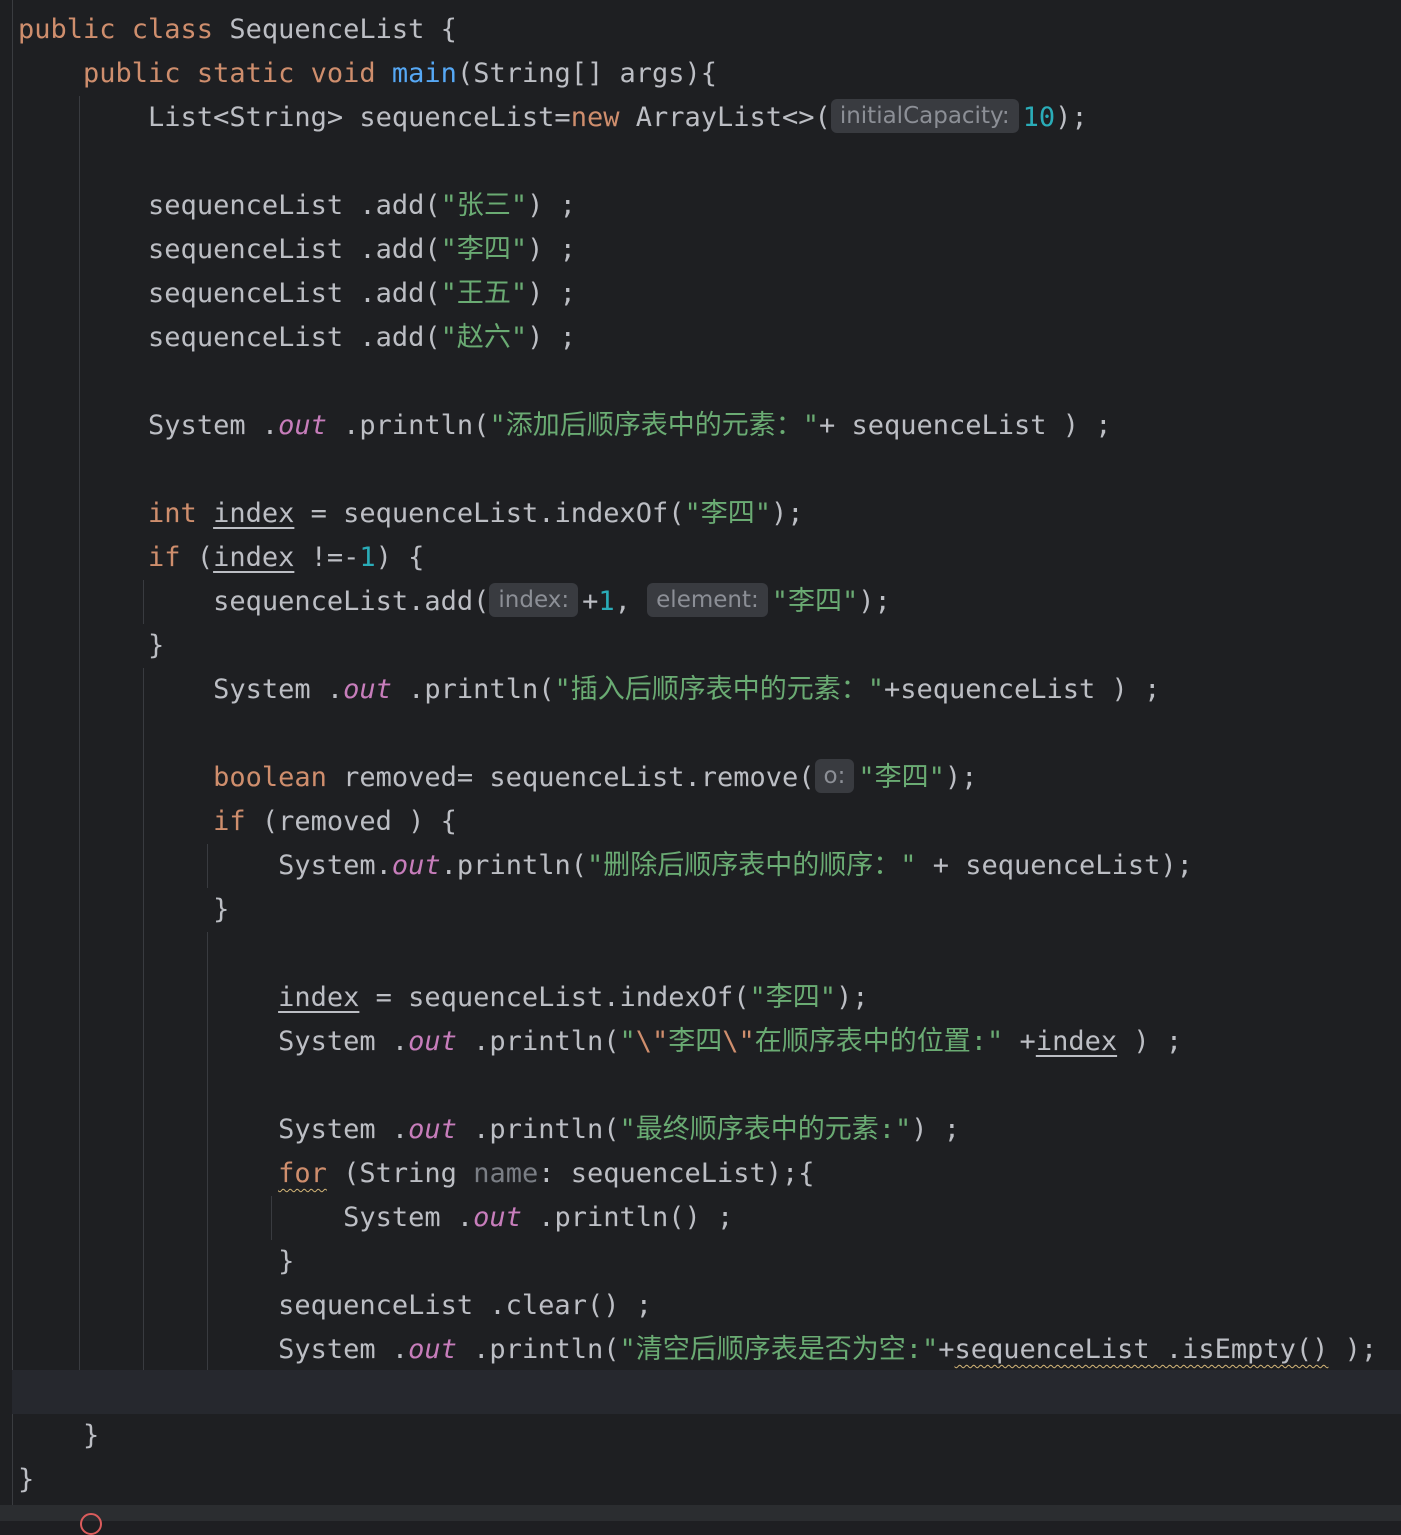  What do you see at coordinates (400, 557) in the screenshot?
I see `code-text: ) {` at bounding box center [400, 557].